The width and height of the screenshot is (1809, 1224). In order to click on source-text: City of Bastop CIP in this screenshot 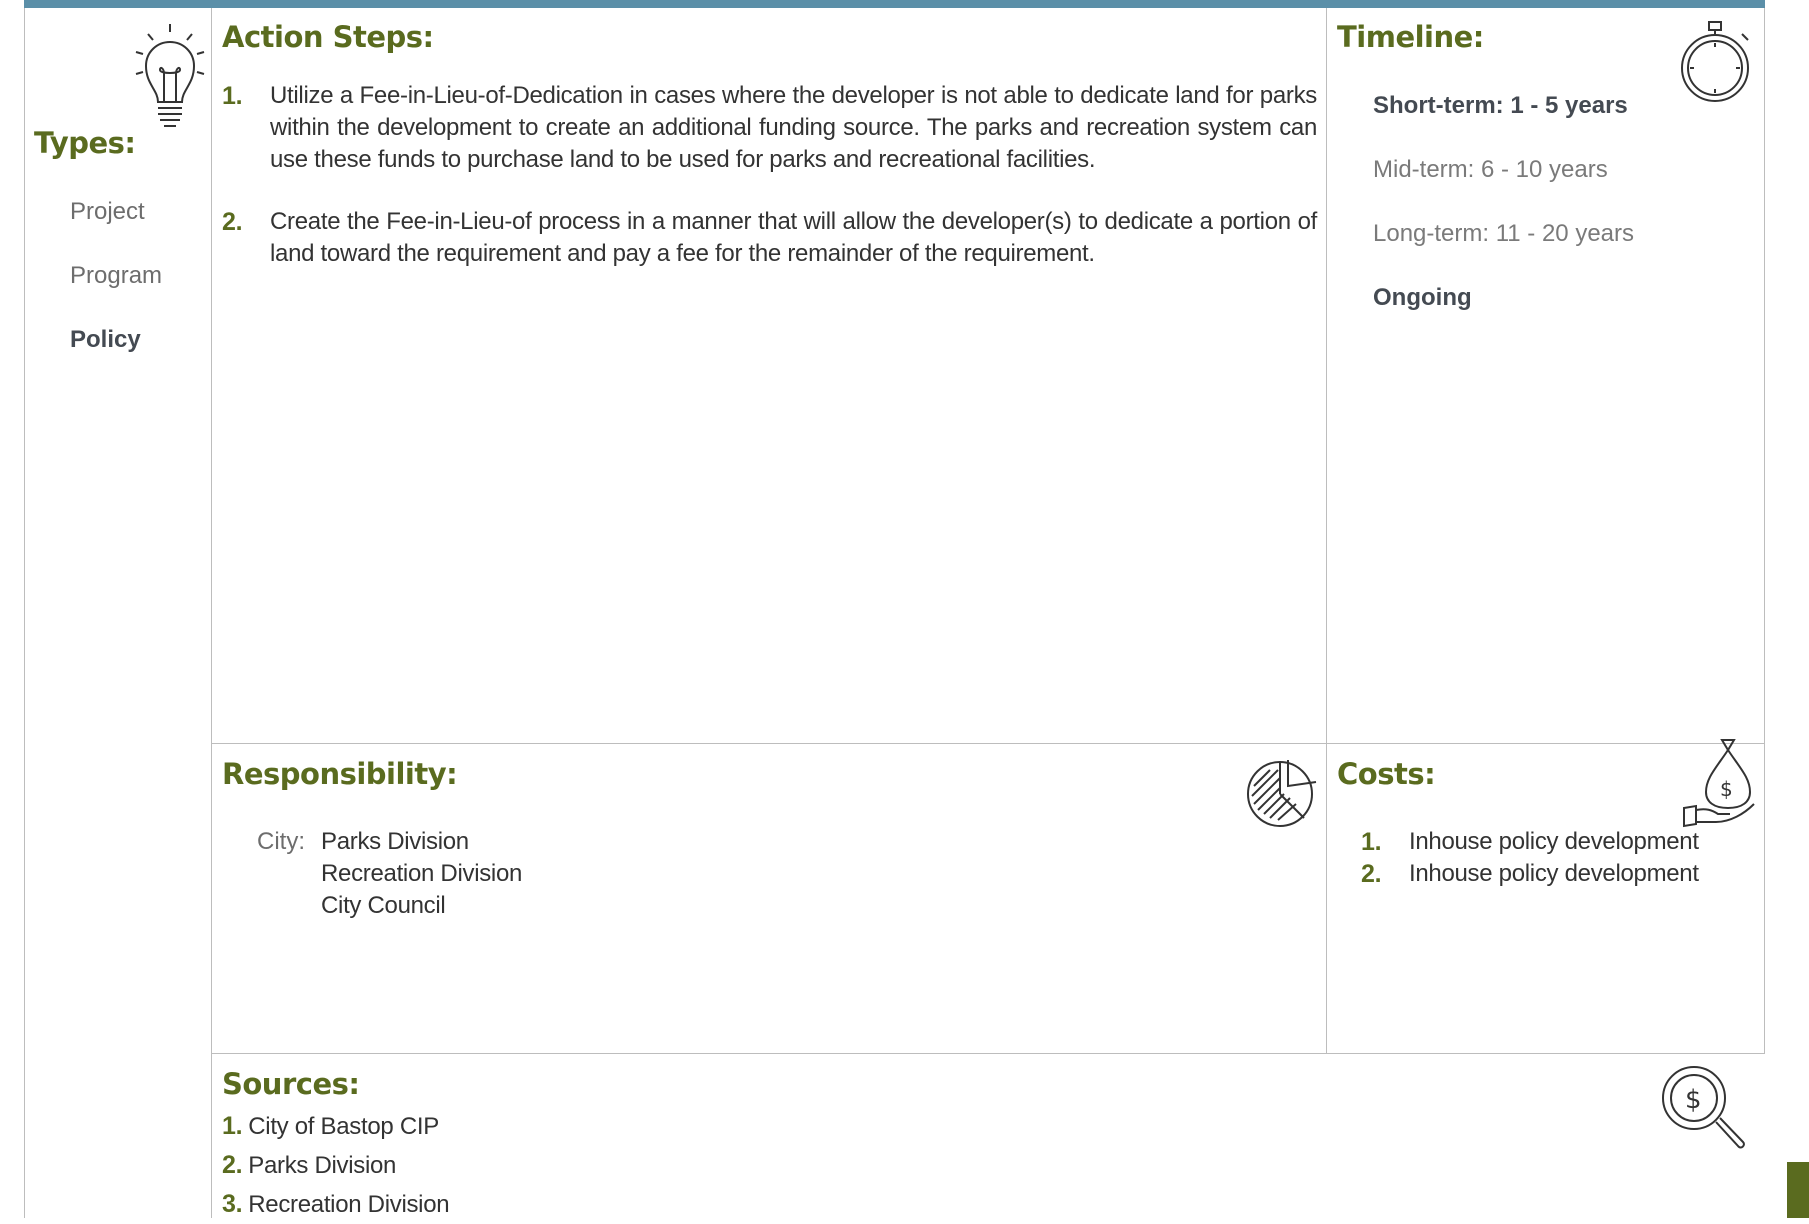, I will do `click(343, 1126)`.